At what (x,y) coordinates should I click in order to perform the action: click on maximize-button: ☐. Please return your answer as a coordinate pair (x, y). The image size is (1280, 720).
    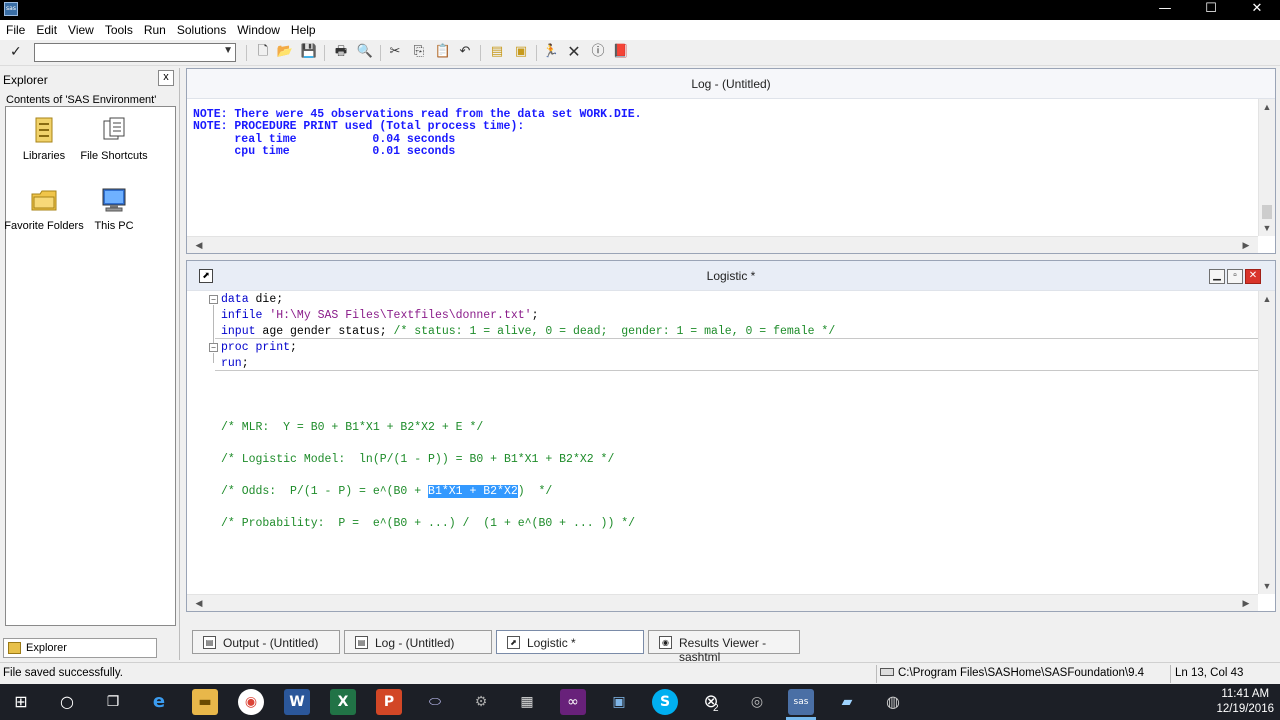
    Looking at the image, I should click on (1211, 10).